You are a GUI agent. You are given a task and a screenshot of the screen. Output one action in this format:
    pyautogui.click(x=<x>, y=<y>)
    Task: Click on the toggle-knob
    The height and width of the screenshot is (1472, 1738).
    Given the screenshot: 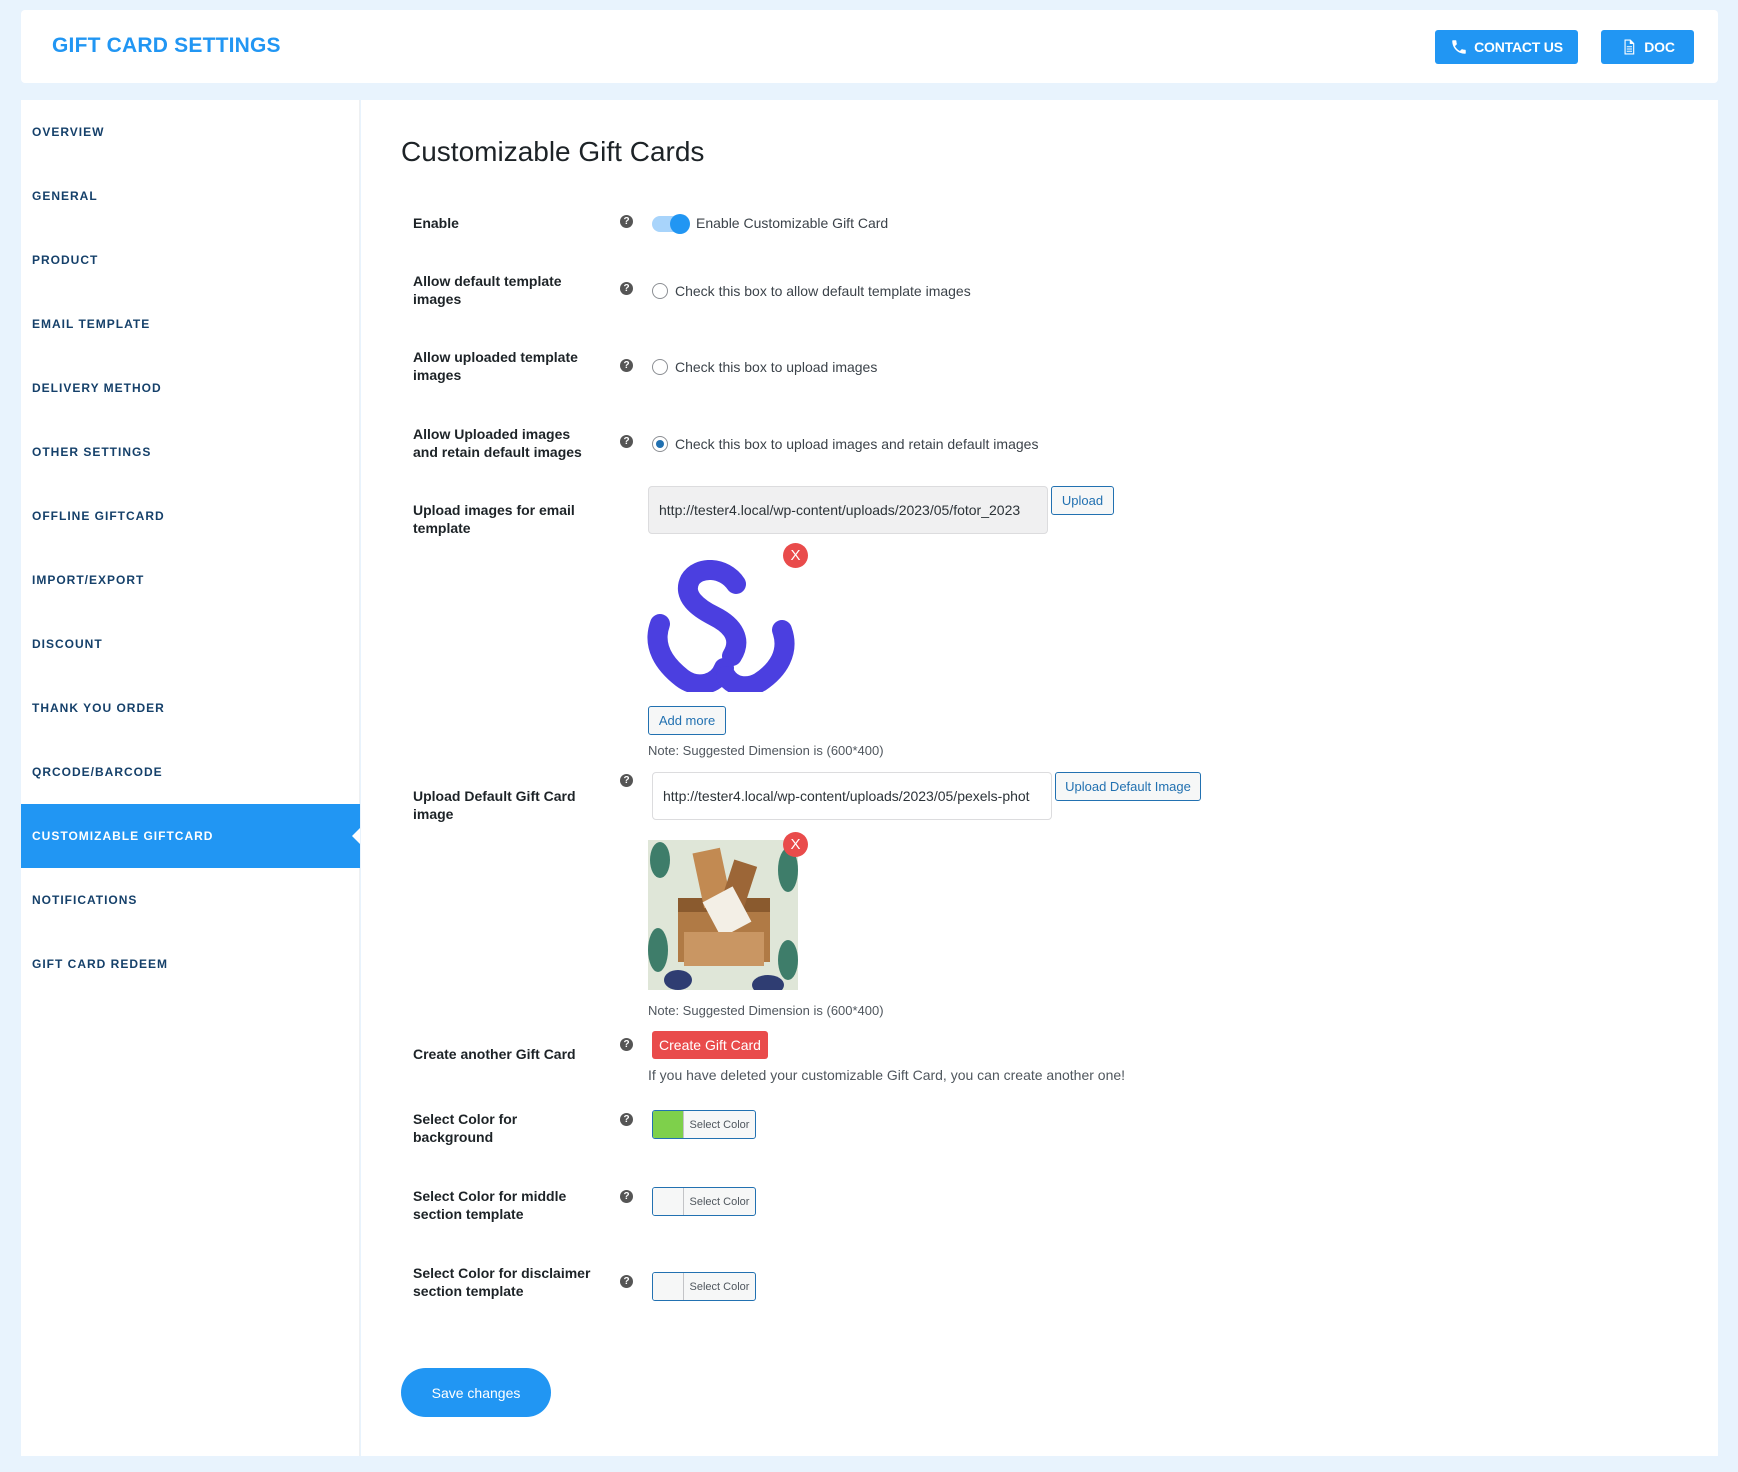 What is the action you would take?
    pyautogui.click(x=680, y=224)
    